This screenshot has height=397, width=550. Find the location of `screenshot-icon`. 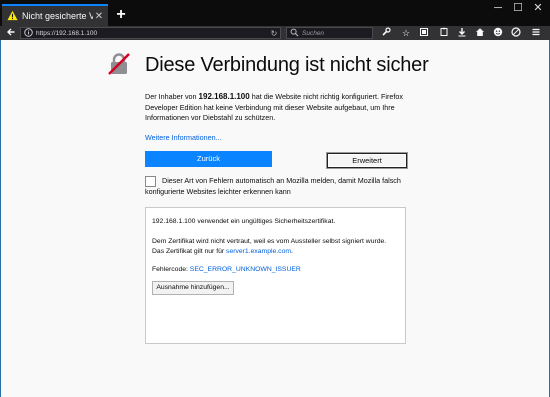

screenshot-icon is located at coordinates (516, 33).